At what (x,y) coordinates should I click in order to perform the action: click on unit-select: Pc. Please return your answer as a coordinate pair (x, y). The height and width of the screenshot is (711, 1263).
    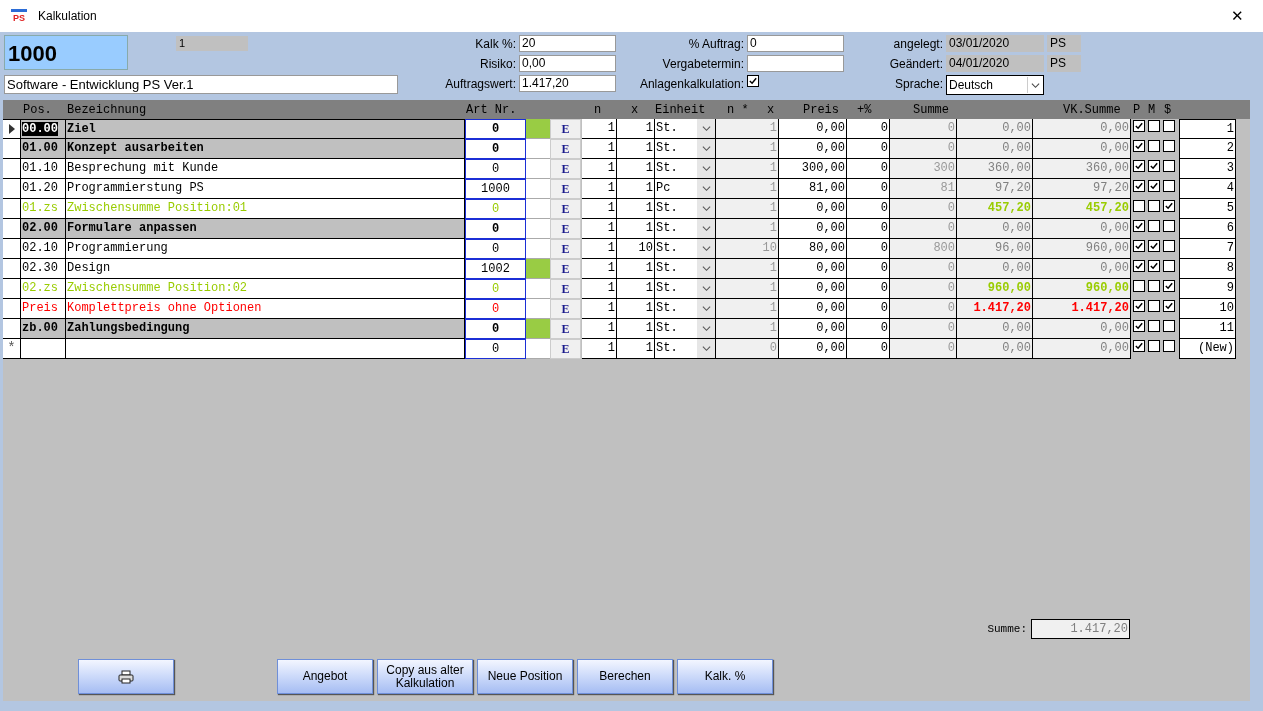
    Looking at the image, I should click on (685, 189).